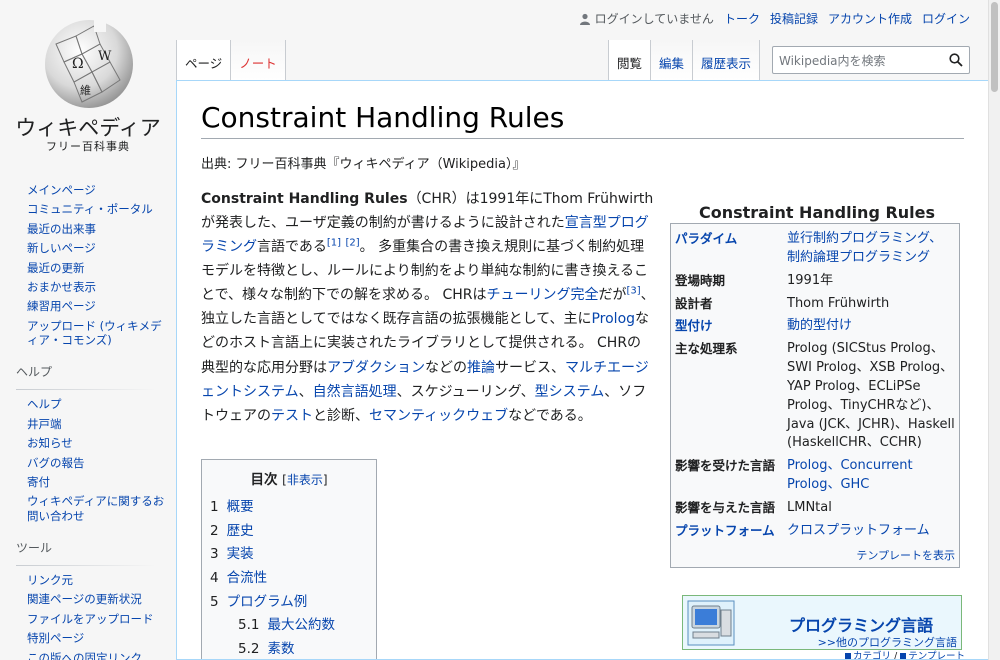 This screenshot has height=660, width=1000. I want to click on view-tabs: 閲覧 編集 履歴表示 Wikipedia内を検索, so click(788, 60).